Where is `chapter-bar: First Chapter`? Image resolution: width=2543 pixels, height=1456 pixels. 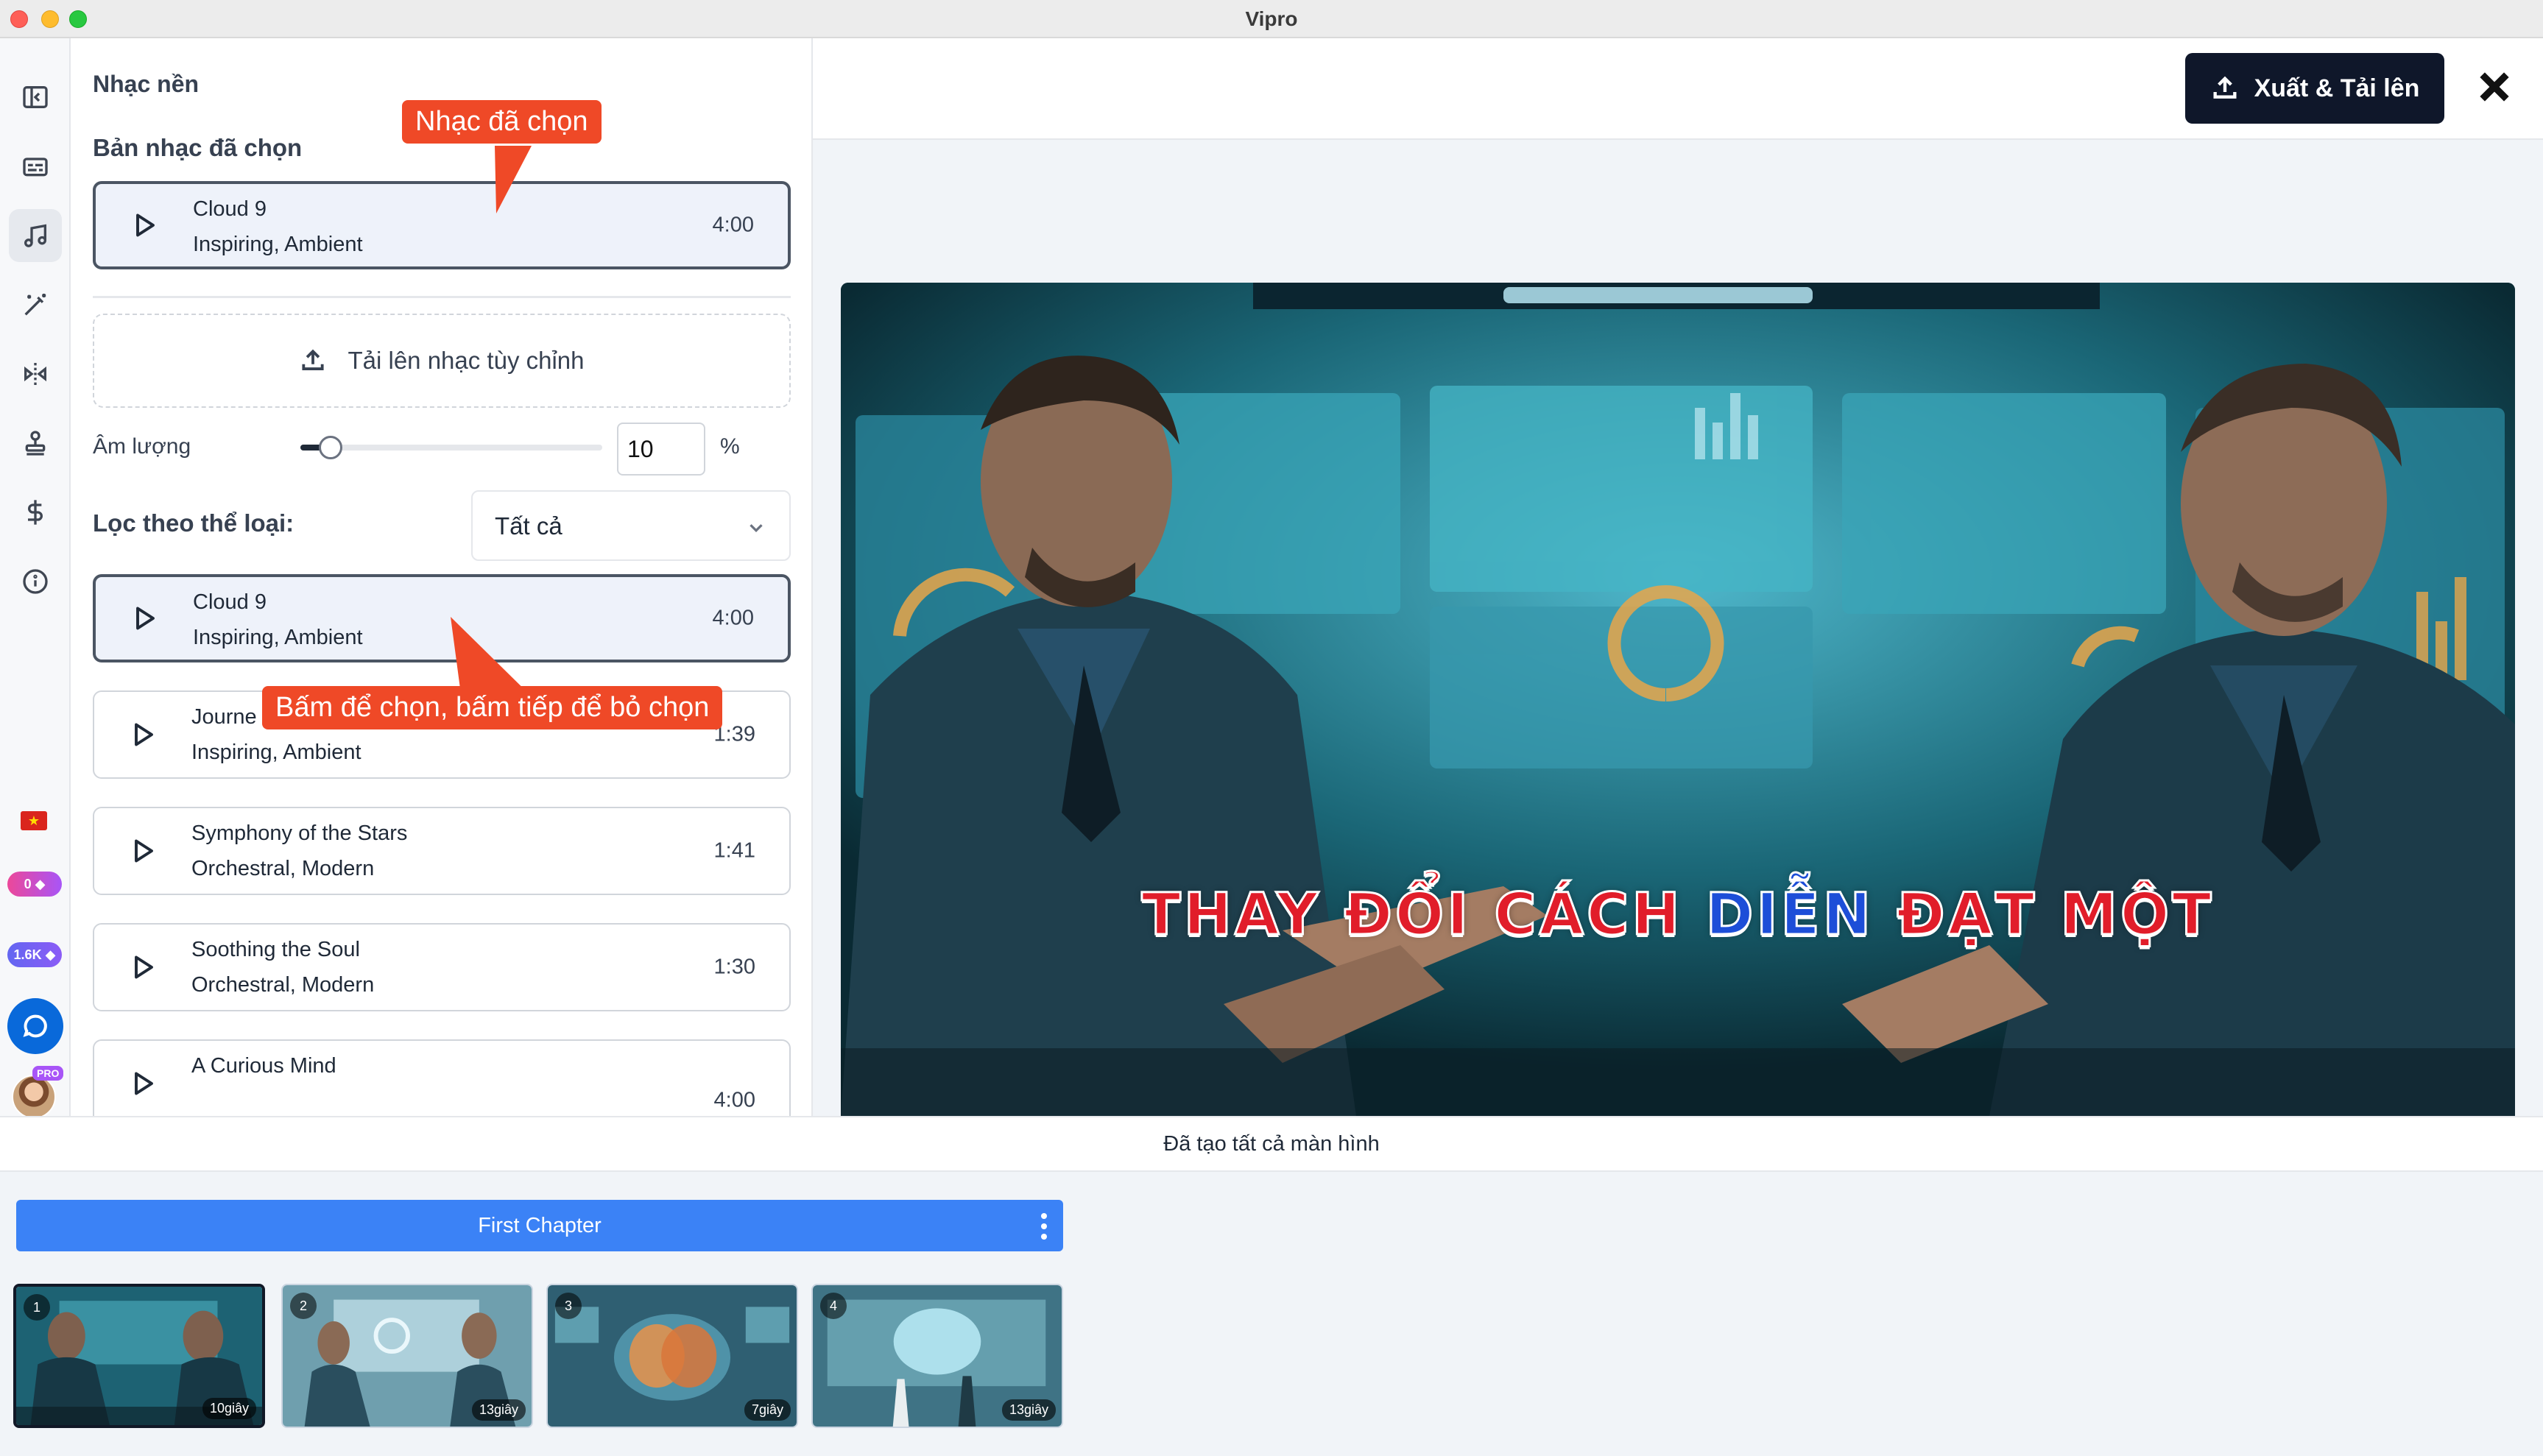 chapter-bar: First Chapter is located at coordinates (539, 1225).